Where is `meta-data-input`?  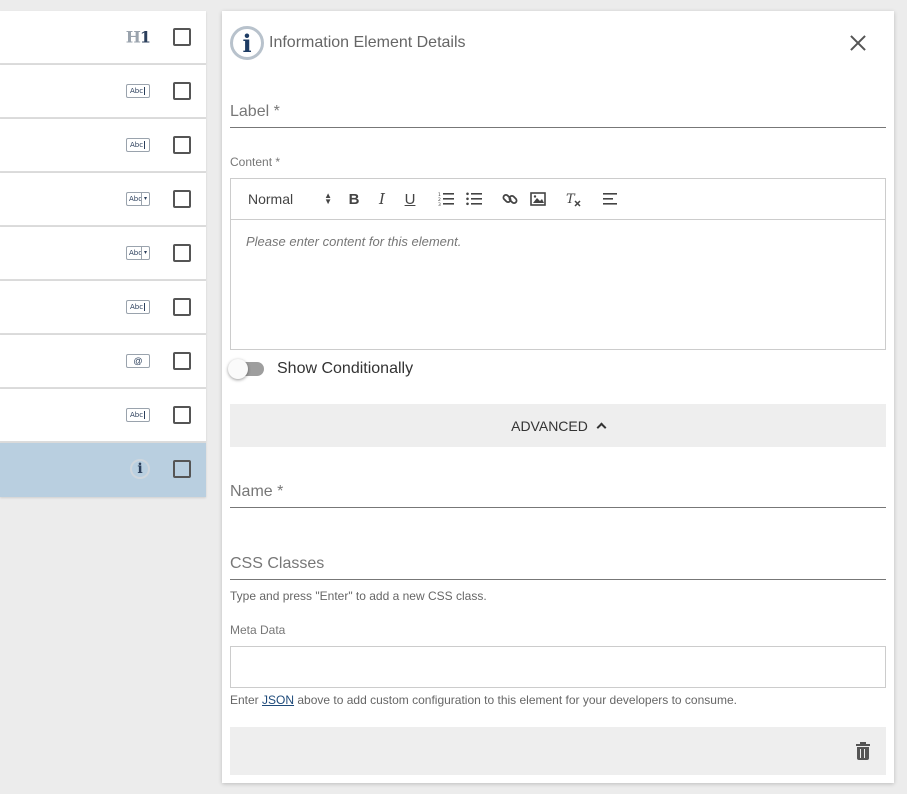
meta-data-input is located at coordinates (558, 667).